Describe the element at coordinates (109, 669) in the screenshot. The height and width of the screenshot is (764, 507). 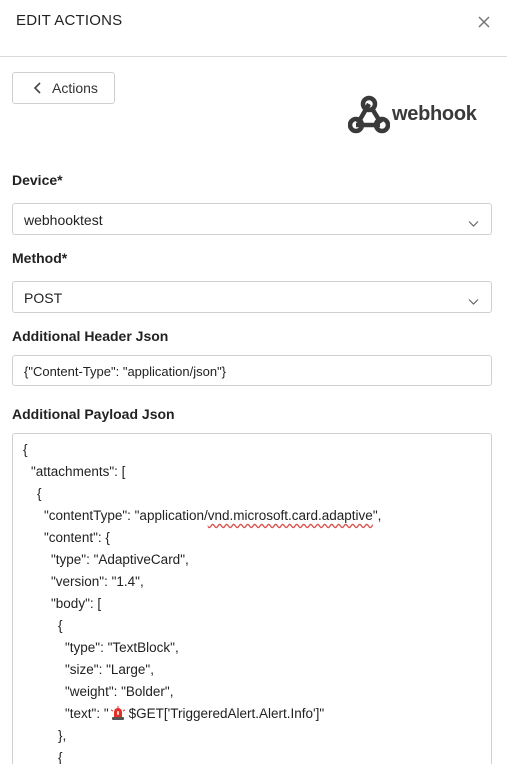
I see `code-line: "size": "Large",` at that location.